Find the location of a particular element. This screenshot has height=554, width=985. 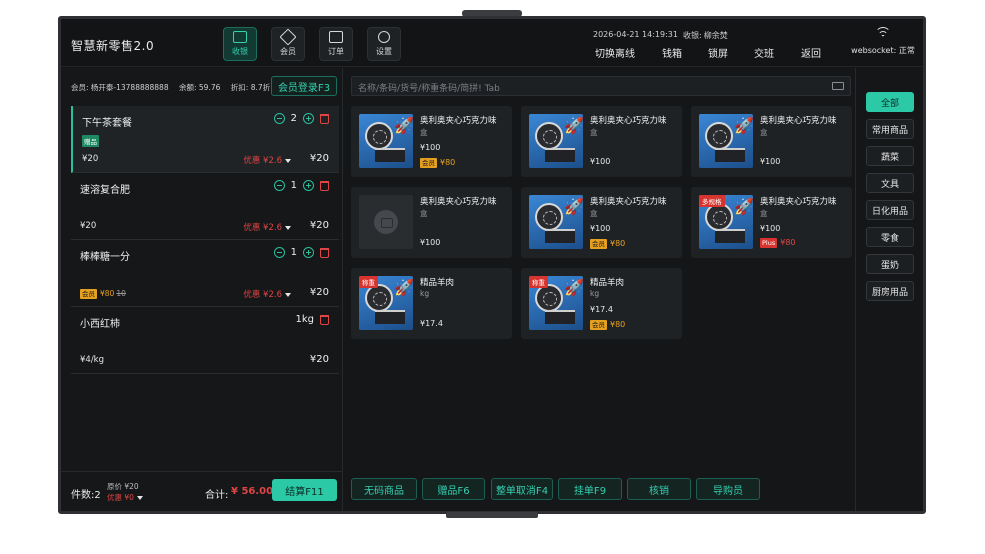

nav-orders: 订单 is located at coordinates (336, 44).